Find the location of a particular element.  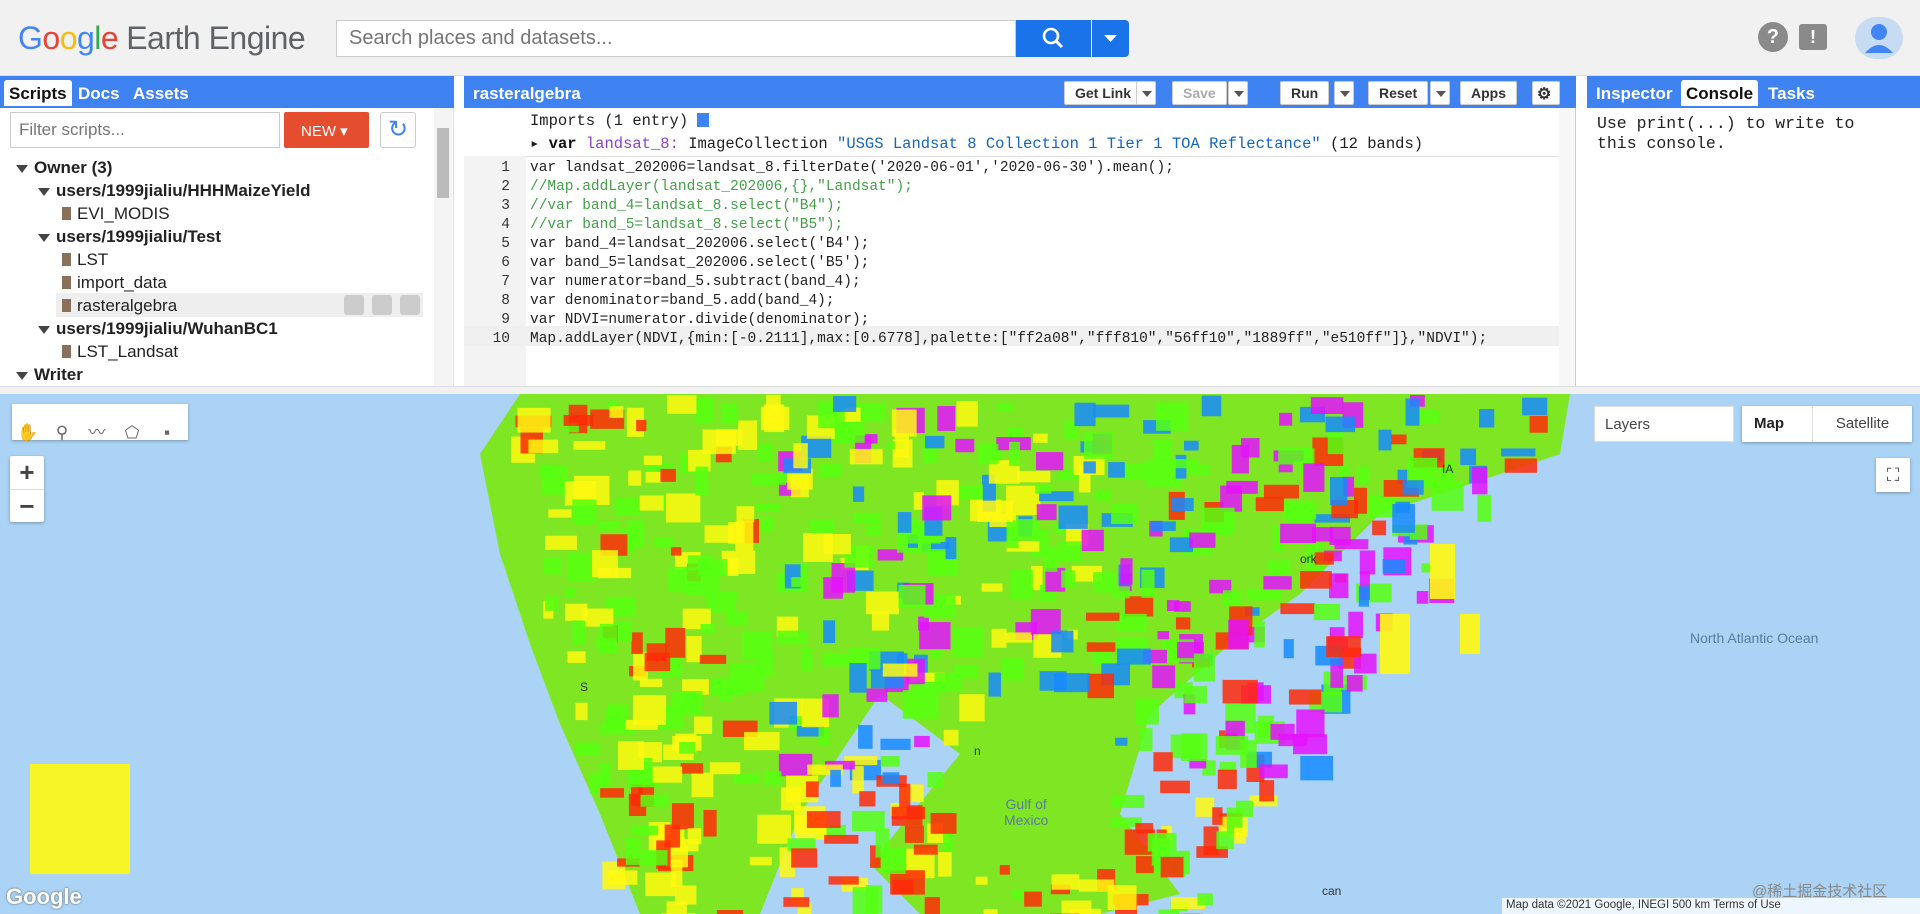

imports-header: Imports (1 entry) is located at coordinates (620, 121).